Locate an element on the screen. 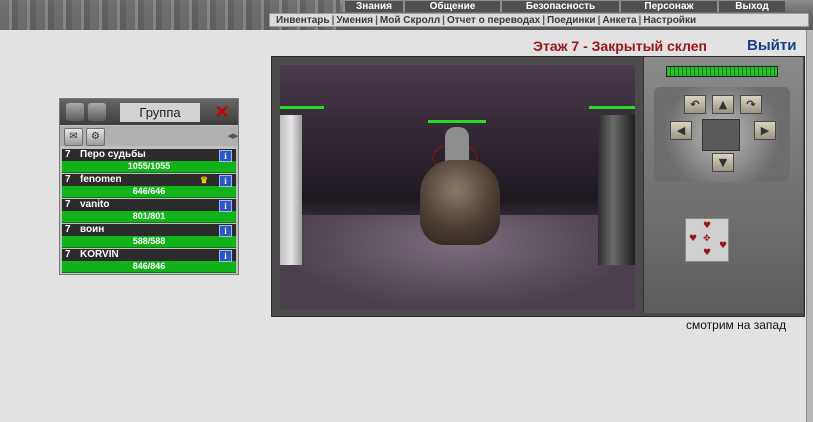 This screenshot has height=422, width=813. sub-menu-item: Мой Скролл is located at coordinates (410, 20).